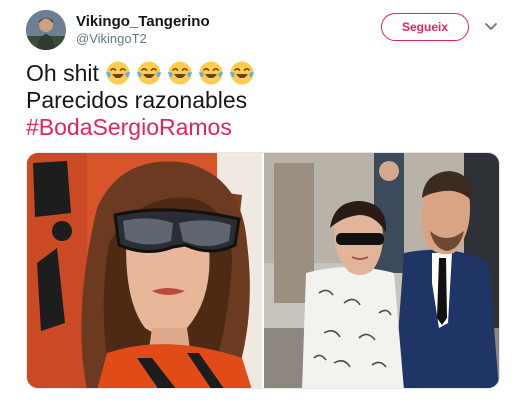 The height and width of the screenshot is (400, 528). I want to click on tweet-line-2: Parecidos razonables, so click(137, 100).